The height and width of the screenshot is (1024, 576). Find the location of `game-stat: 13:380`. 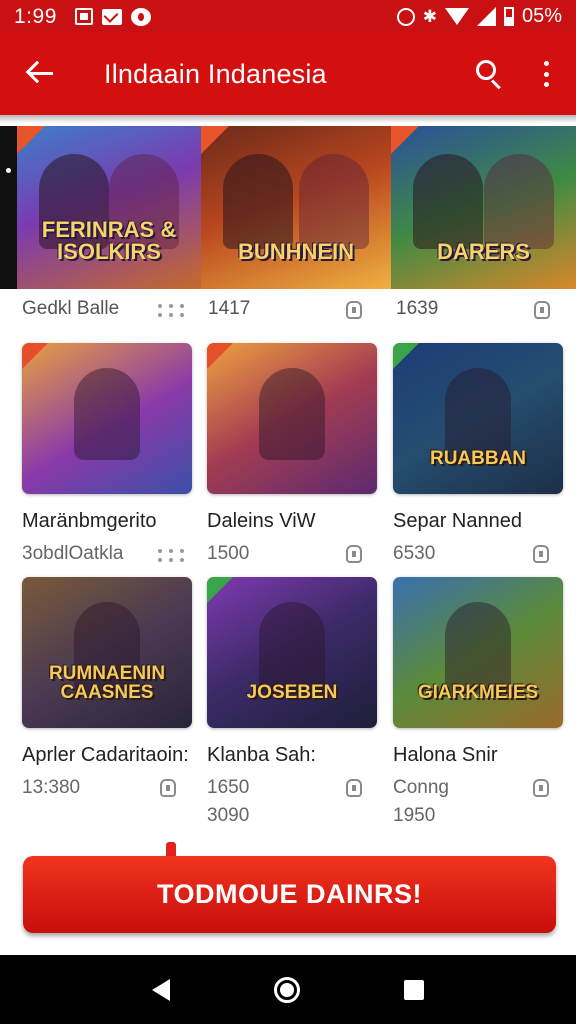

game-stat: 13:380 is located at coordinates (51, 787).